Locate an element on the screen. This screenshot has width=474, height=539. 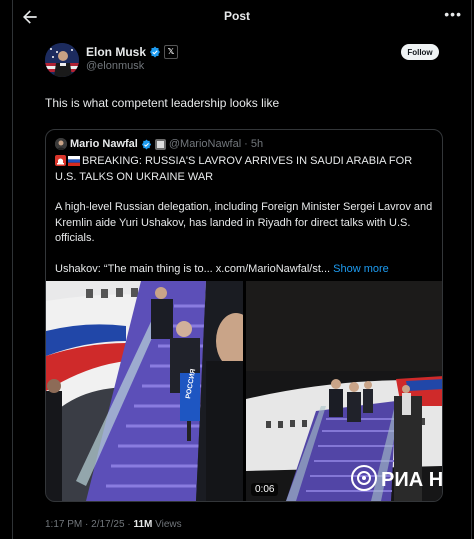
author-handle: @elonmusk is located at coordinates (115, 66).